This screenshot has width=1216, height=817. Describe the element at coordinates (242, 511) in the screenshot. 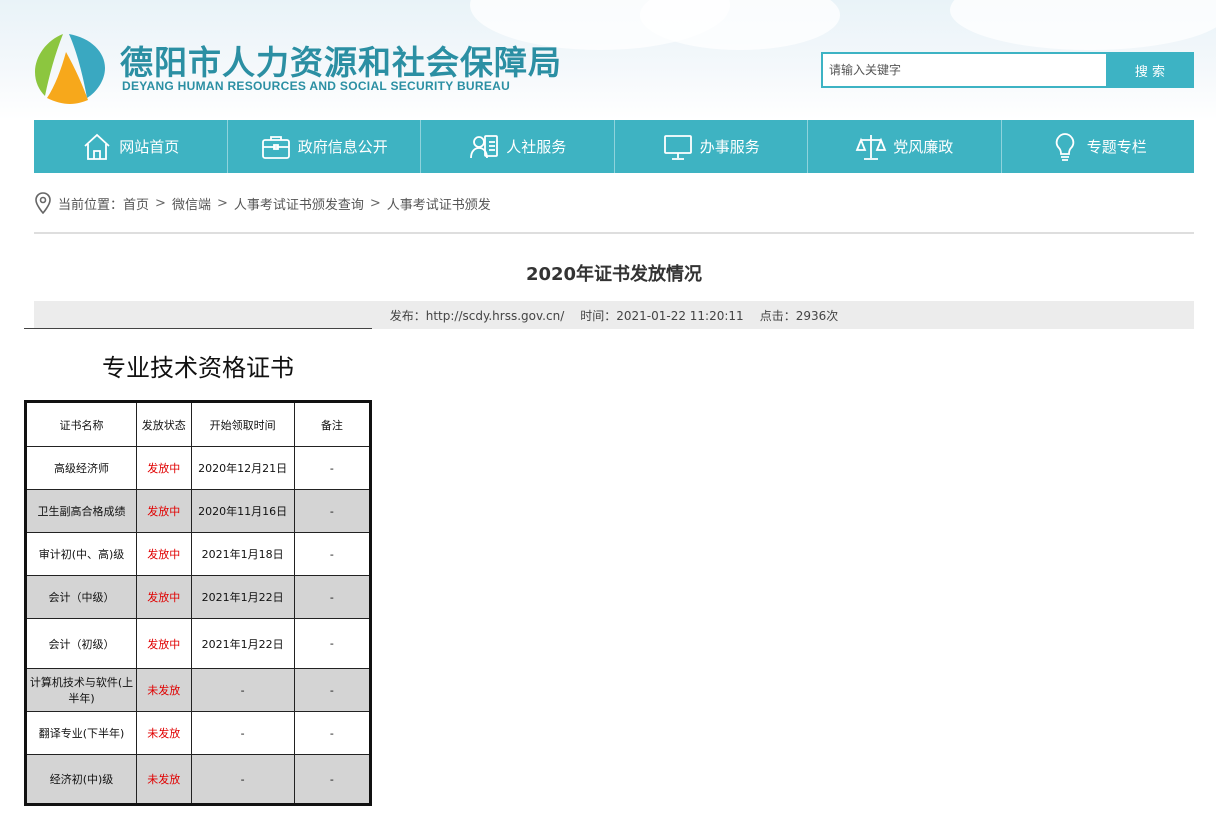

I see `cert-date: 2020年11月16日` at that location.